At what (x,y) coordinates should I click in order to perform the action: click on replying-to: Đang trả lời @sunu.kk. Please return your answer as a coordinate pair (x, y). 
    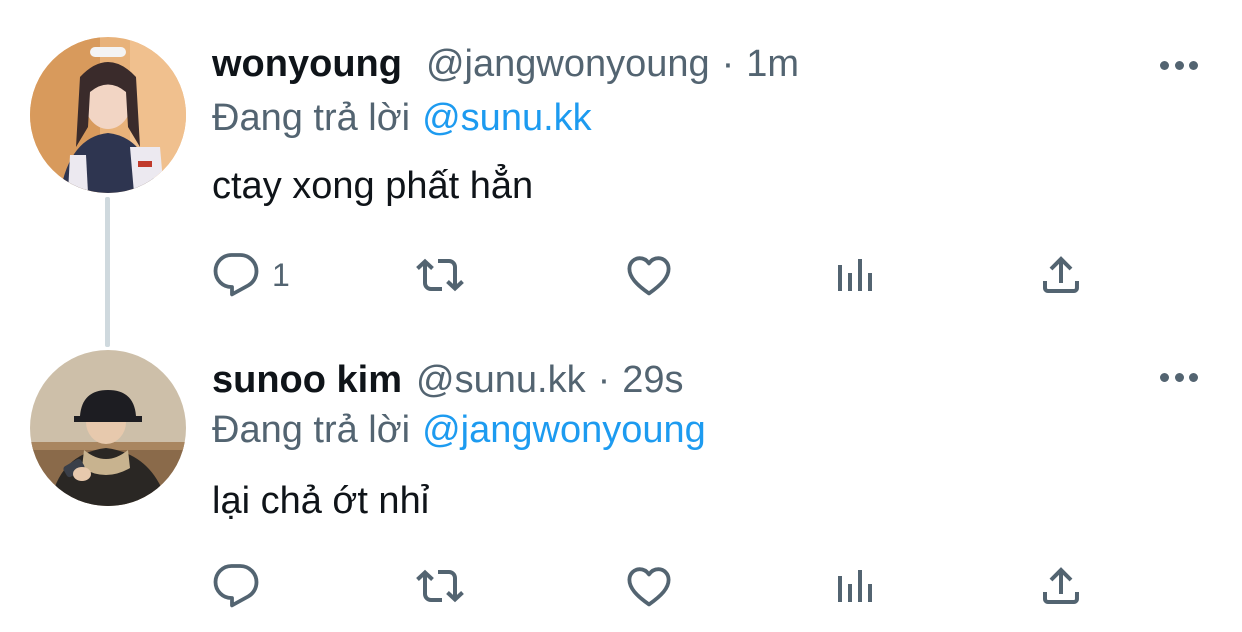
    Looking at the image, I should click on (402, 118).